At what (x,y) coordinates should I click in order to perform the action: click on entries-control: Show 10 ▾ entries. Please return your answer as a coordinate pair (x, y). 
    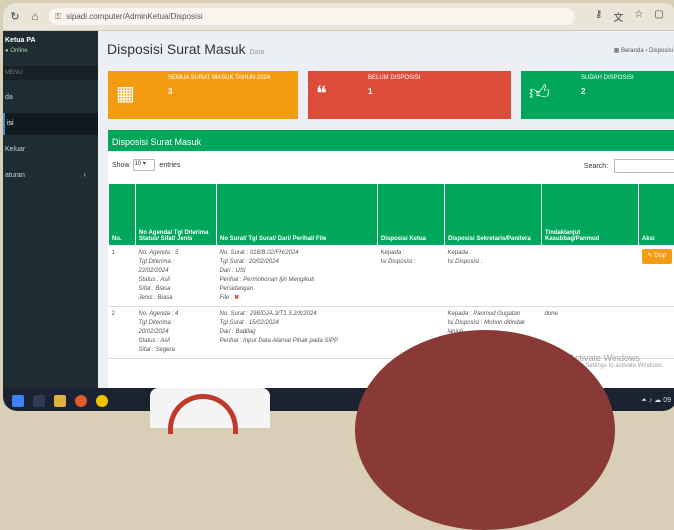
    Looking at the image, I should click on (146, 165).